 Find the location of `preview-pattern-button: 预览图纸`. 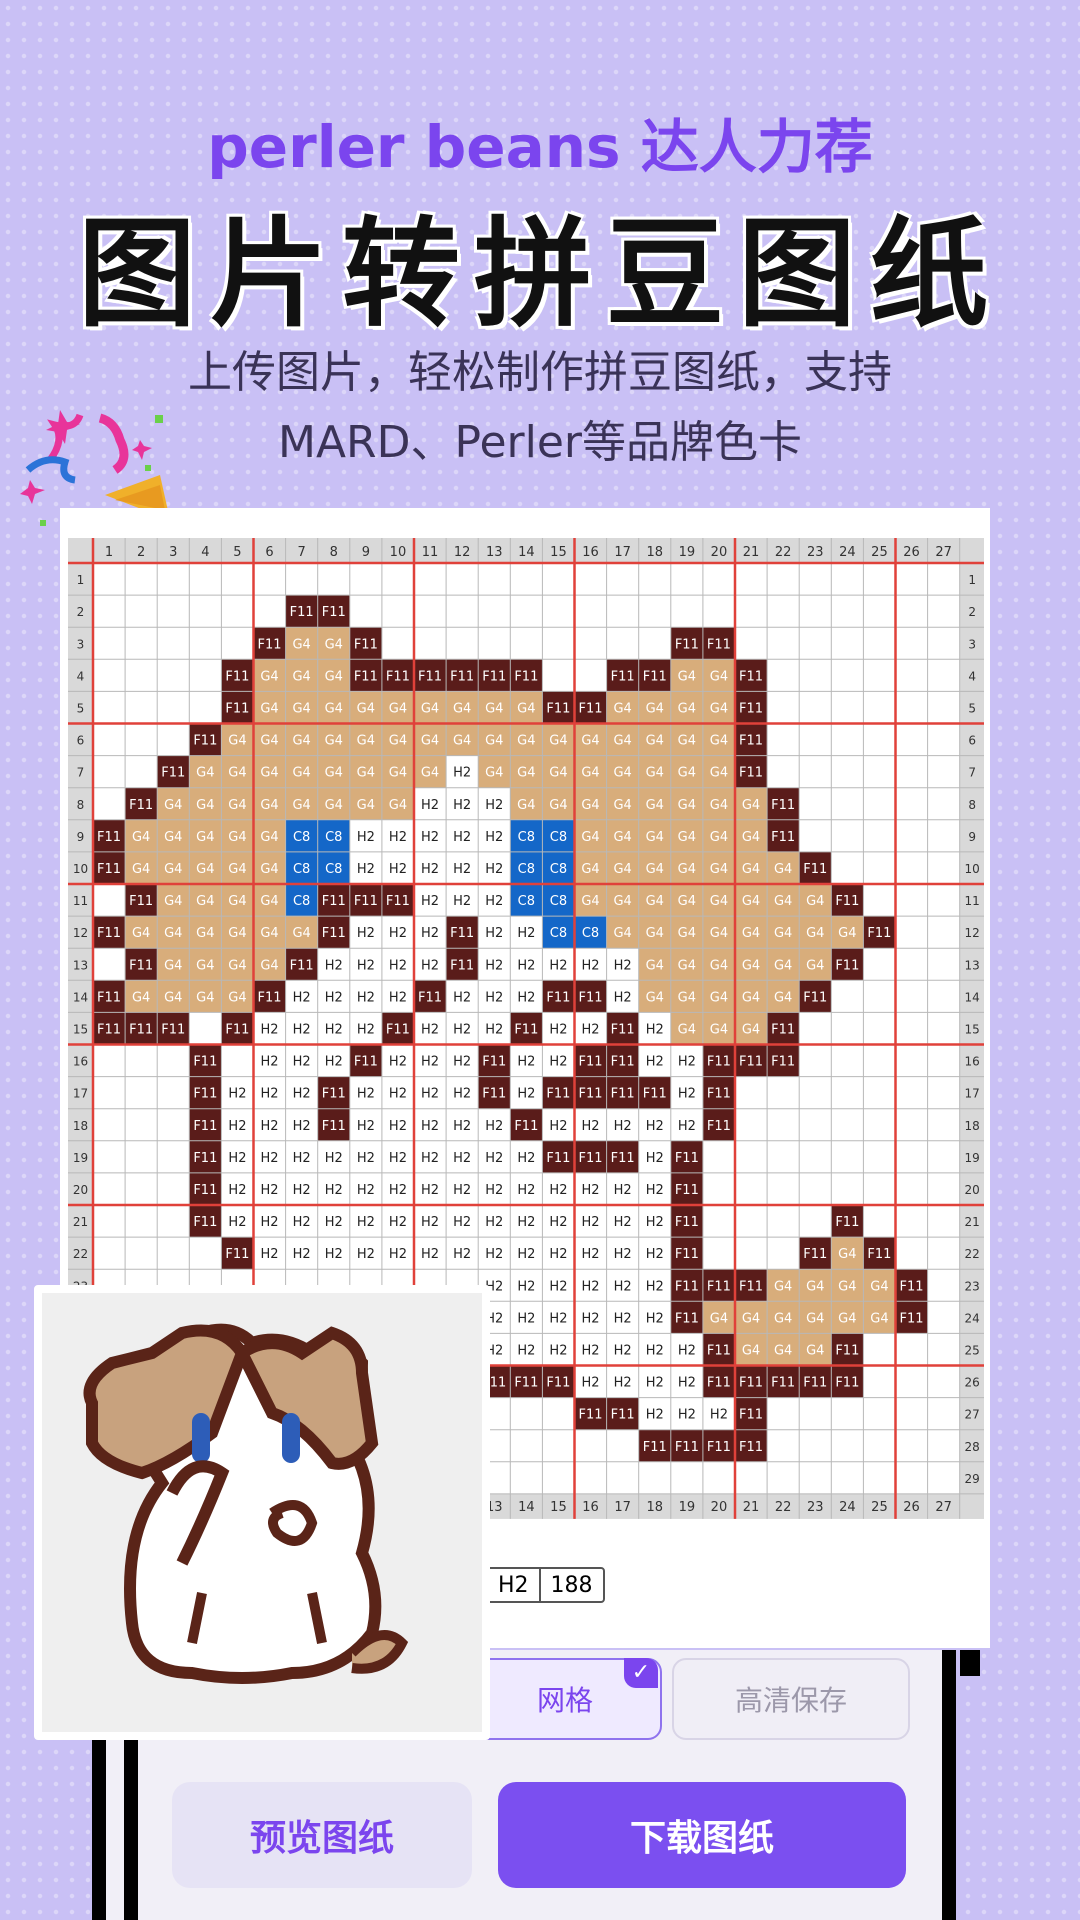

preview-pattern-button: 预览图纸 is located at coordinates (322, 1835).